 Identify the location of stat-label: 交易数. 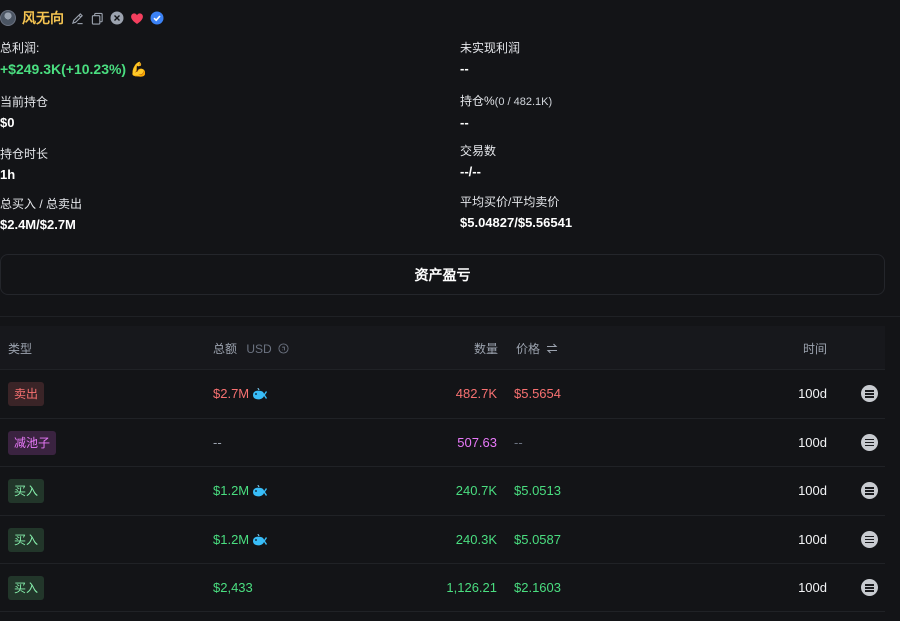
(478, 151).